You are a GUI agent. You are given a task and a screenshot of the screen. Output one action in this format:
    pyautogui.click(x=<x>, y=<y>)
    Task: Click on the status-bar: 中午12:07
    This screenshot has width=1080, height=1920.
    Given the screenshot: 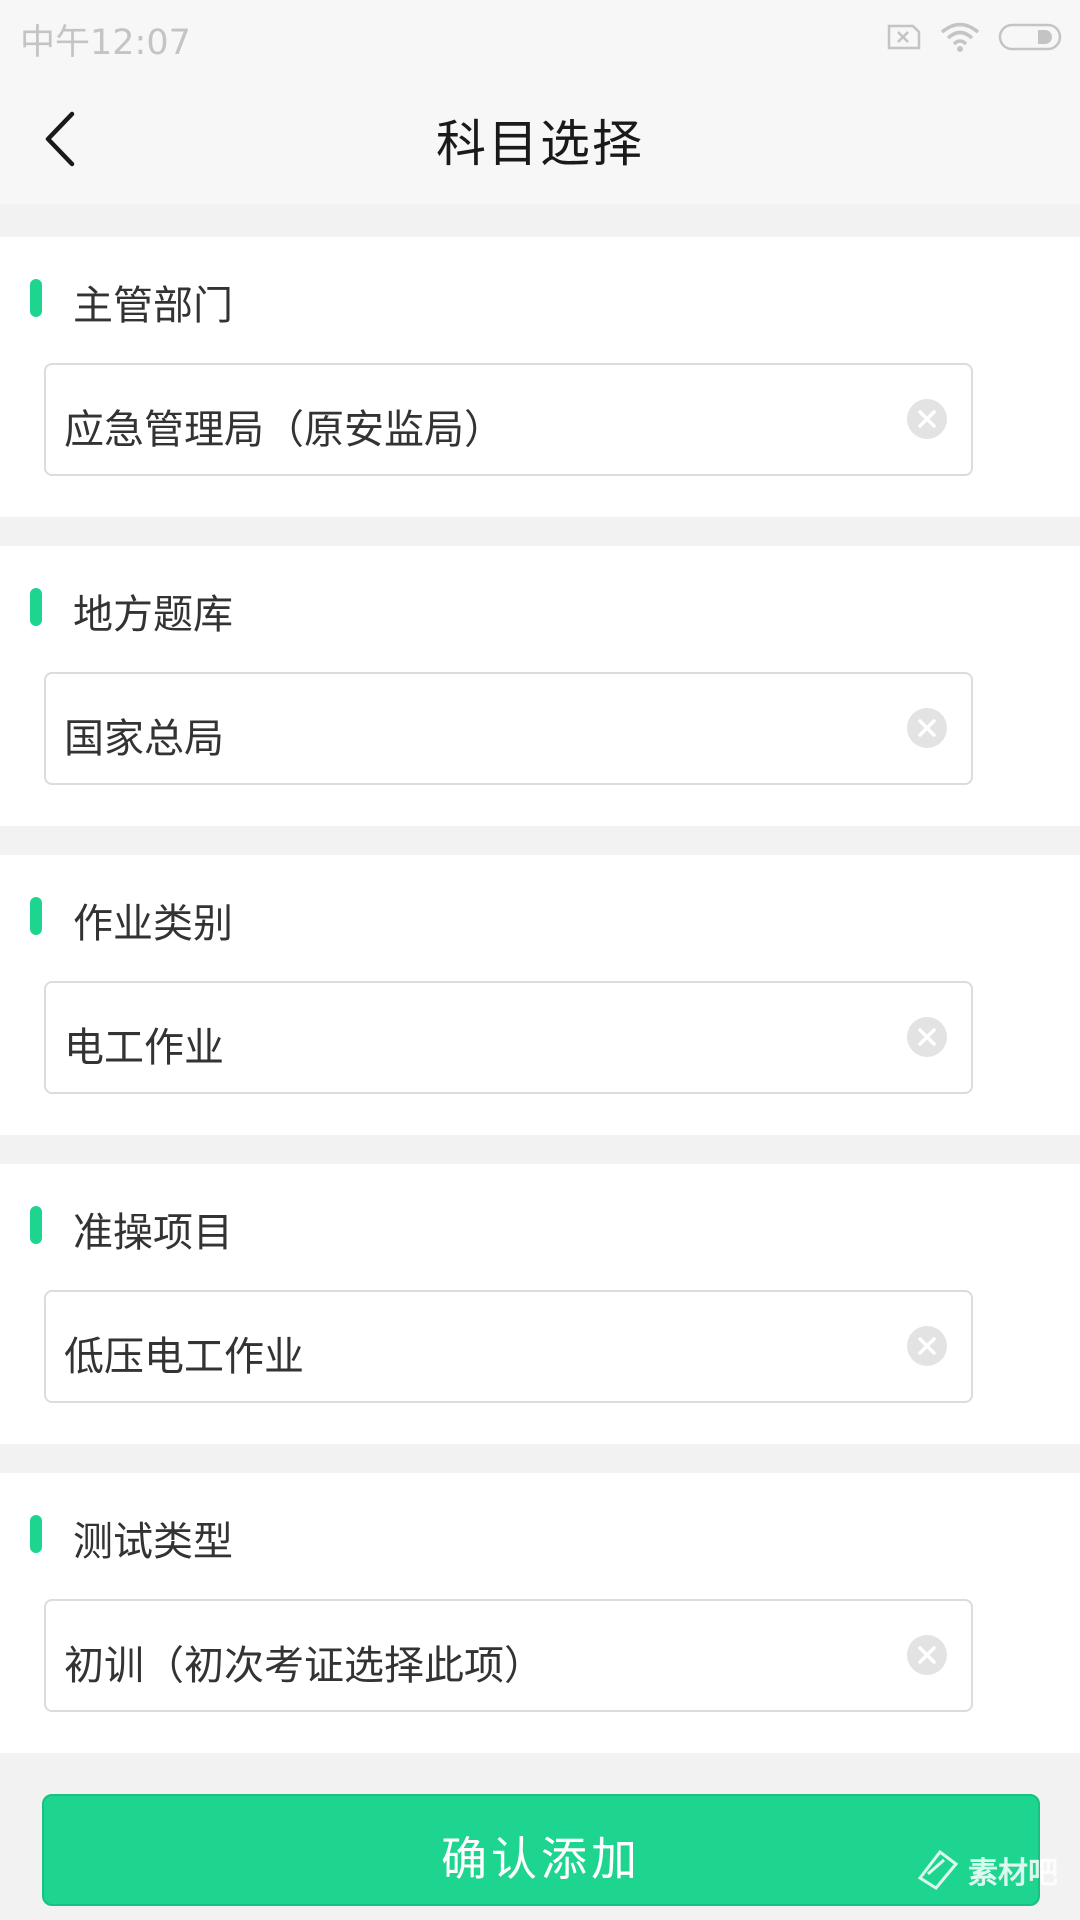 What is the action you would take?
    pyautogui.click(x=540, y=37)
    